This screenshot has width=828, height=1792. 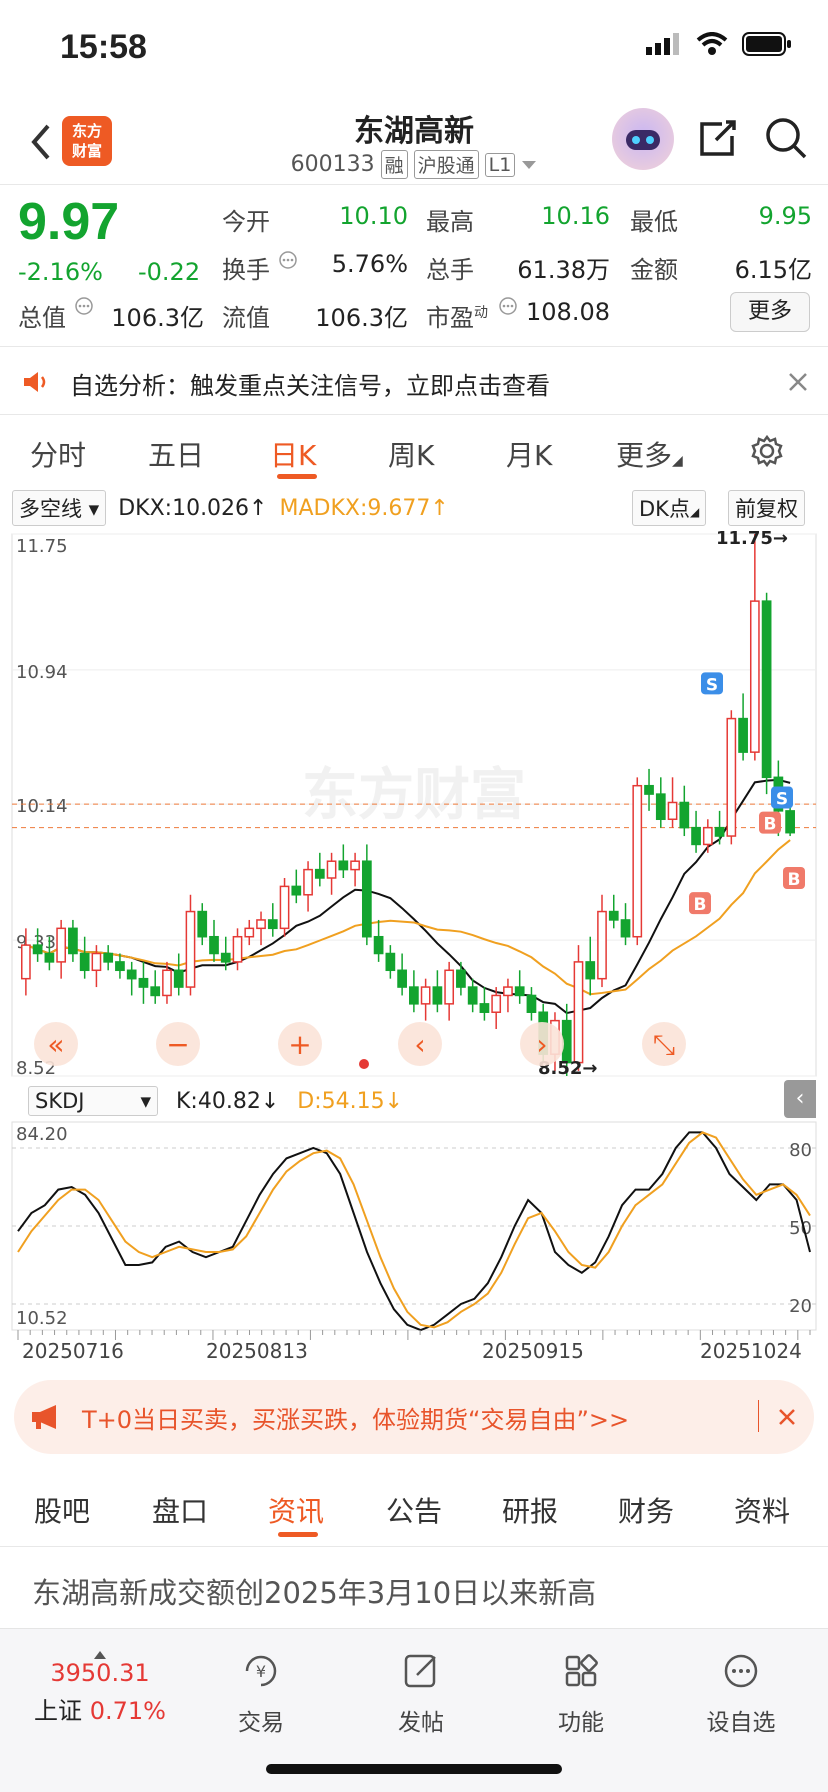 What do you see at coordinates (394, 164) in the screenshot?
I see `margin-tag: 融` at bounding box center [394, 164].